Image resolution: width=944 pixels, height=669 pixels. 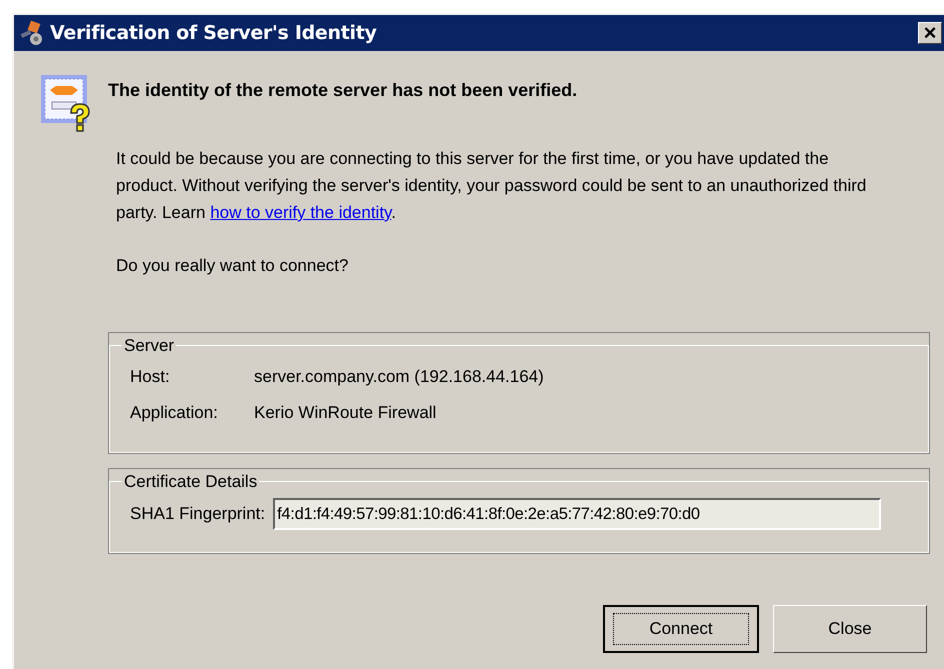 What do you see at coordinates (198, 514) in the screenshot?
I see `field-label: SHA1 Fingerprint:` at bounding box center [198, 514].